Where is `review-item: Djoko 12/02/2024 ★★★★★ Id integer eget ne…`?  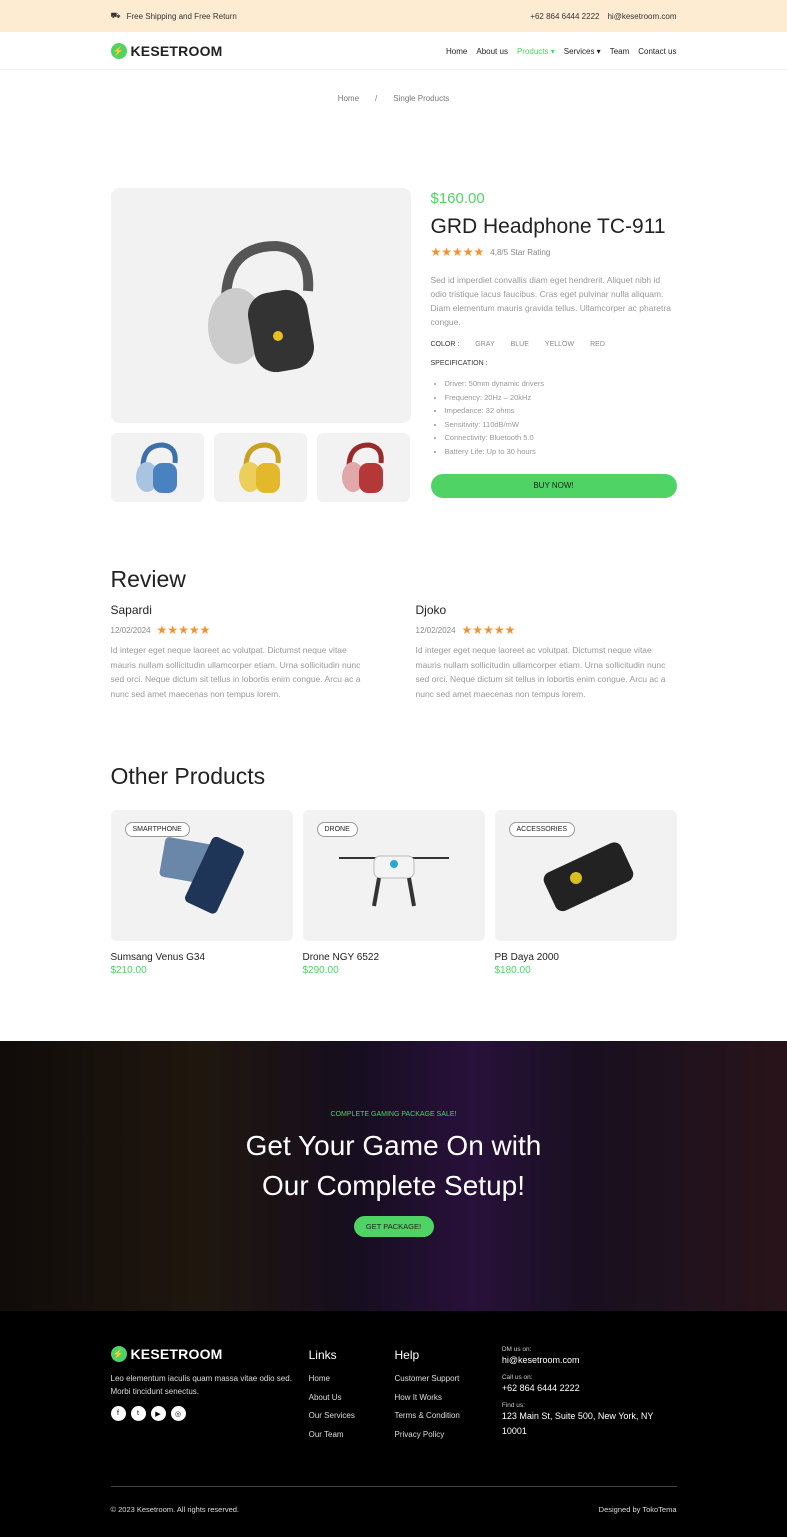 review-item: Djoko 12/02/2024 ★★★★★ Id integer eget ne… is located at coordinates (540, 651).